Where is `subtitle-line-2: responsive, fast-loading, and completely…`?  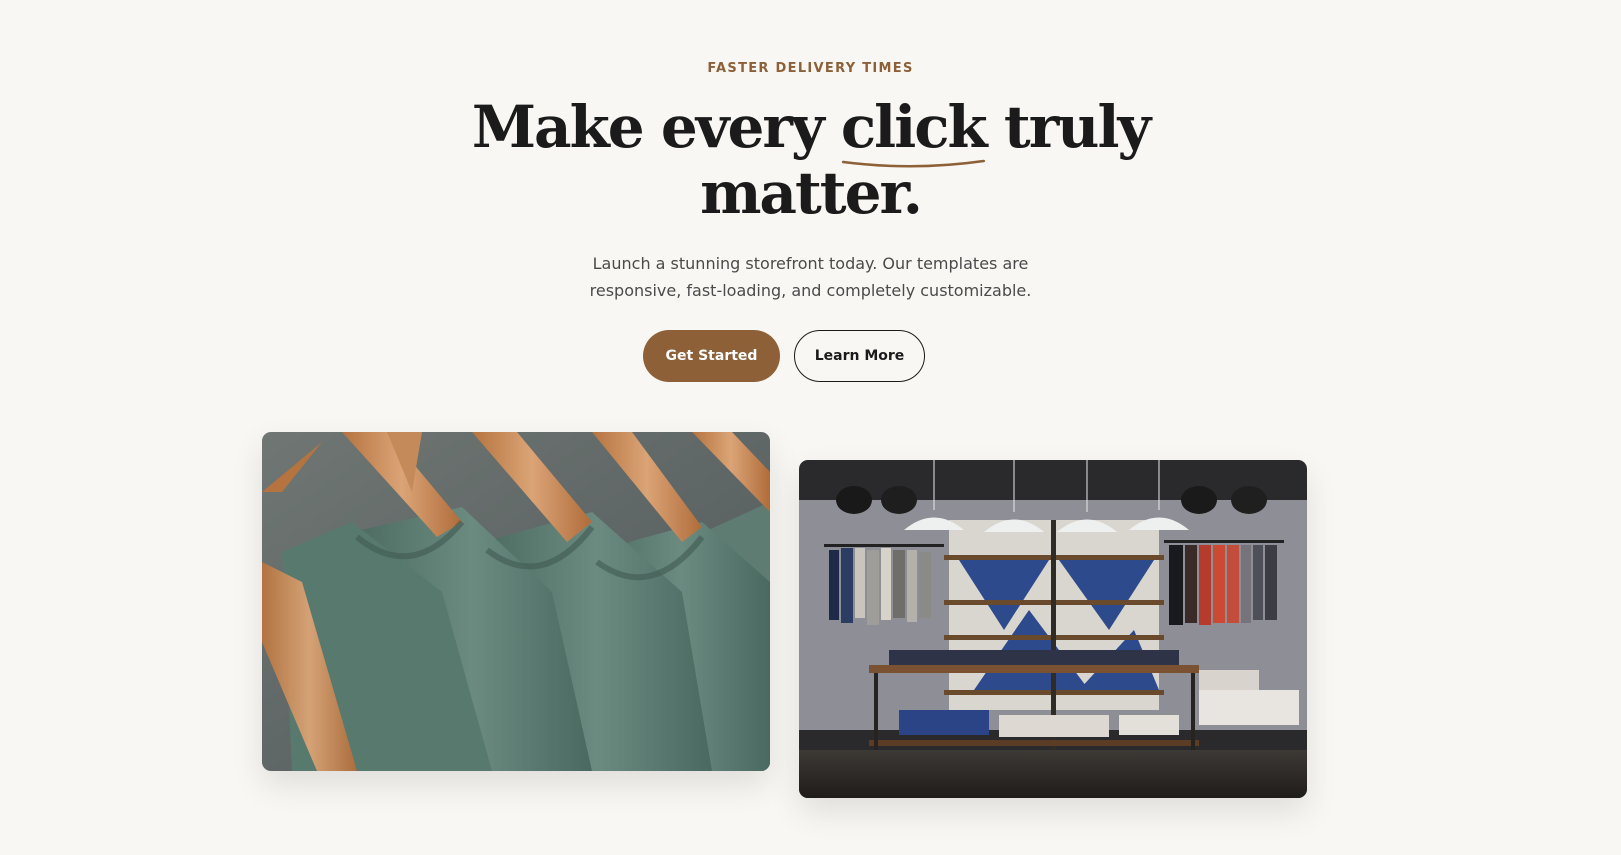 subtitle-line-2: responsive, fast-loading, and completely… is located at coordinates (810, 290).